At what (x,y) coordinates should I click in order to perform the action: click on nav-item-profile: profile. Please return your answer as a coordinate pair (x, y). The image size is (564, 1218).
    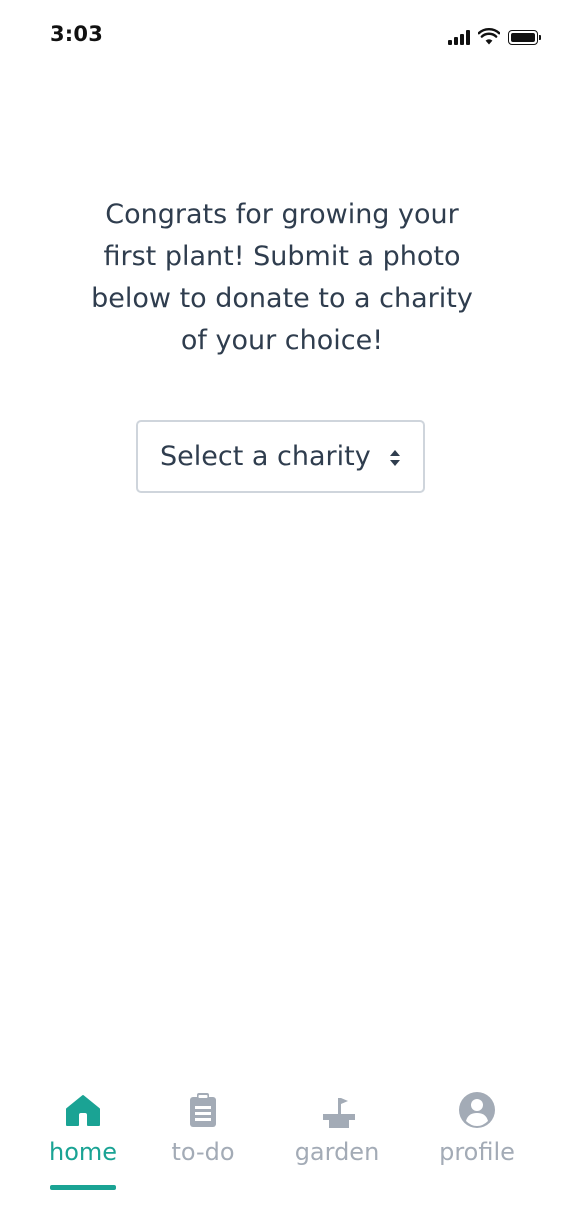
    Looking at the image, I should click on (477, 1142).